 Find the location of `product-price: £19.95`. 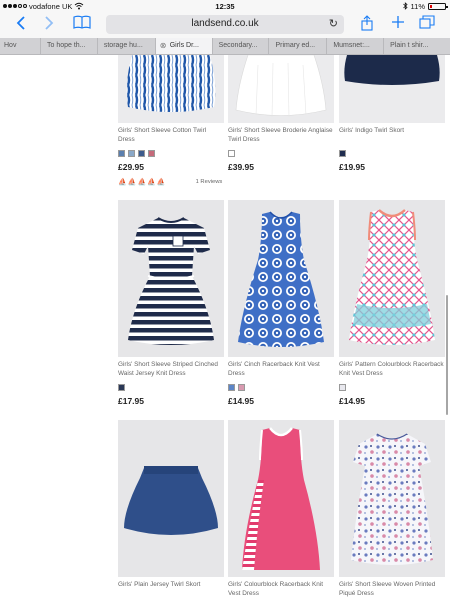

product-price: £19.95 is located at coordinates (352, 167).